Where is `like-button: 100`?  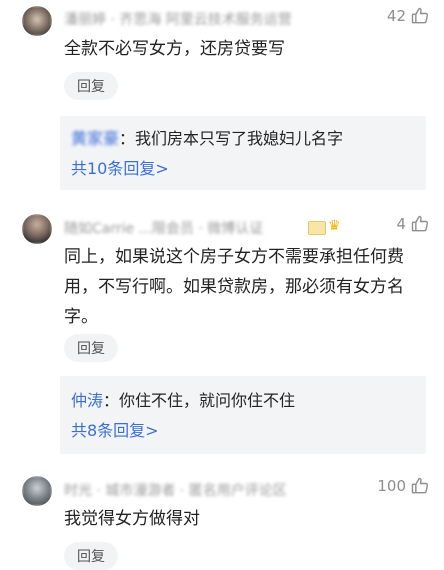
like-button: 100 is located at coordinates (403, 486).